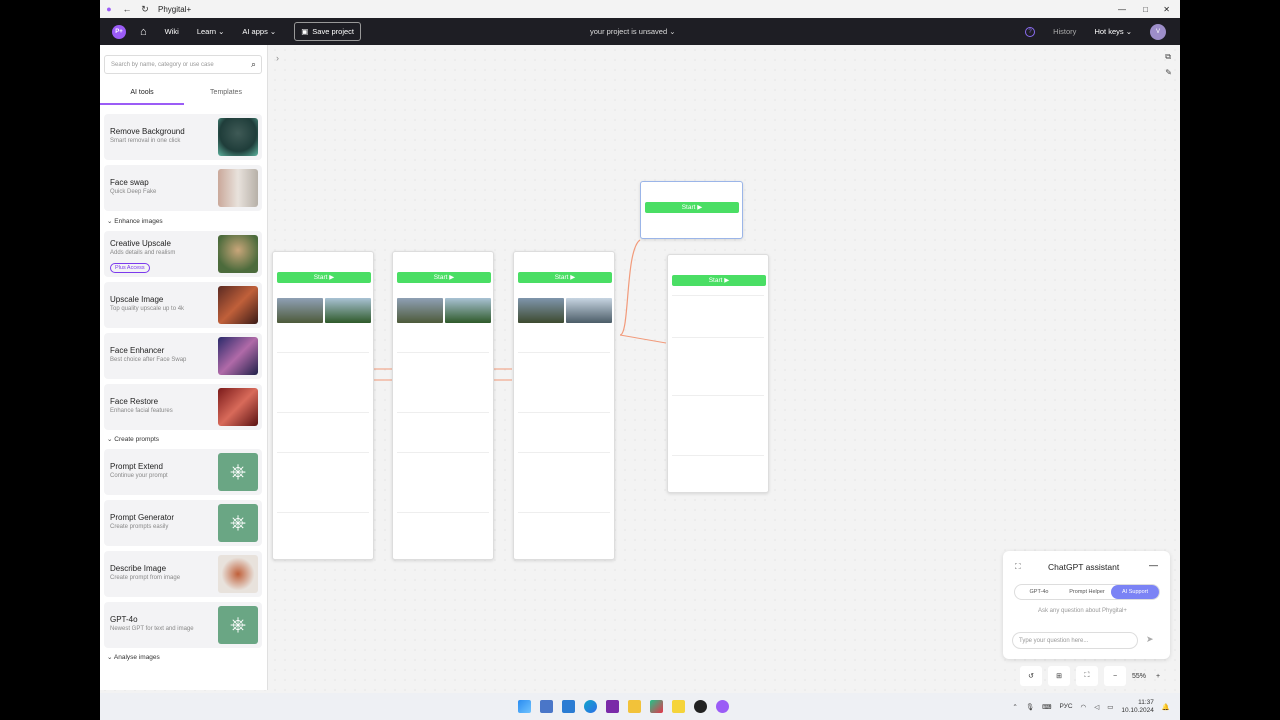  What do you see at coordinates (138, 568) in the screenshot?
I see `tool-title: Describe Image` at bounding box center [138, 568].